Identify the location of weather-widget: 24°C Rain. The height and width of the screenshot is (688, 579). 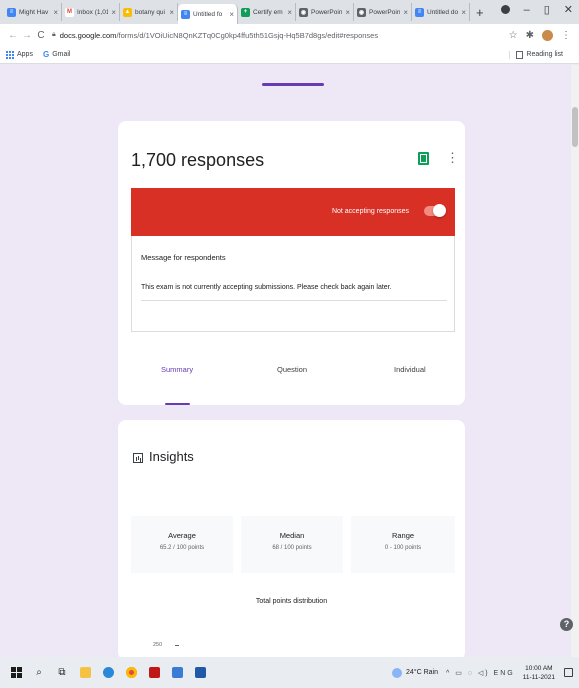
(414, 672).